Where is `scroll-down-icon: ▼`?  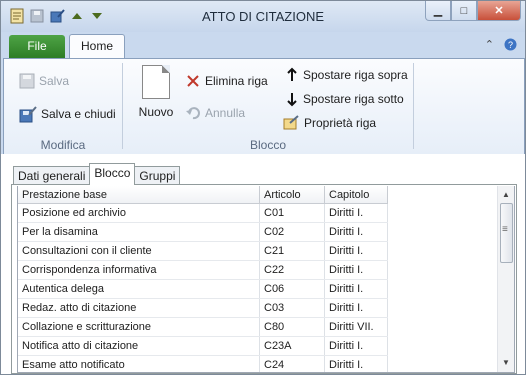
scroll-down-icon: ▼ is located at coordinates (506, 363).